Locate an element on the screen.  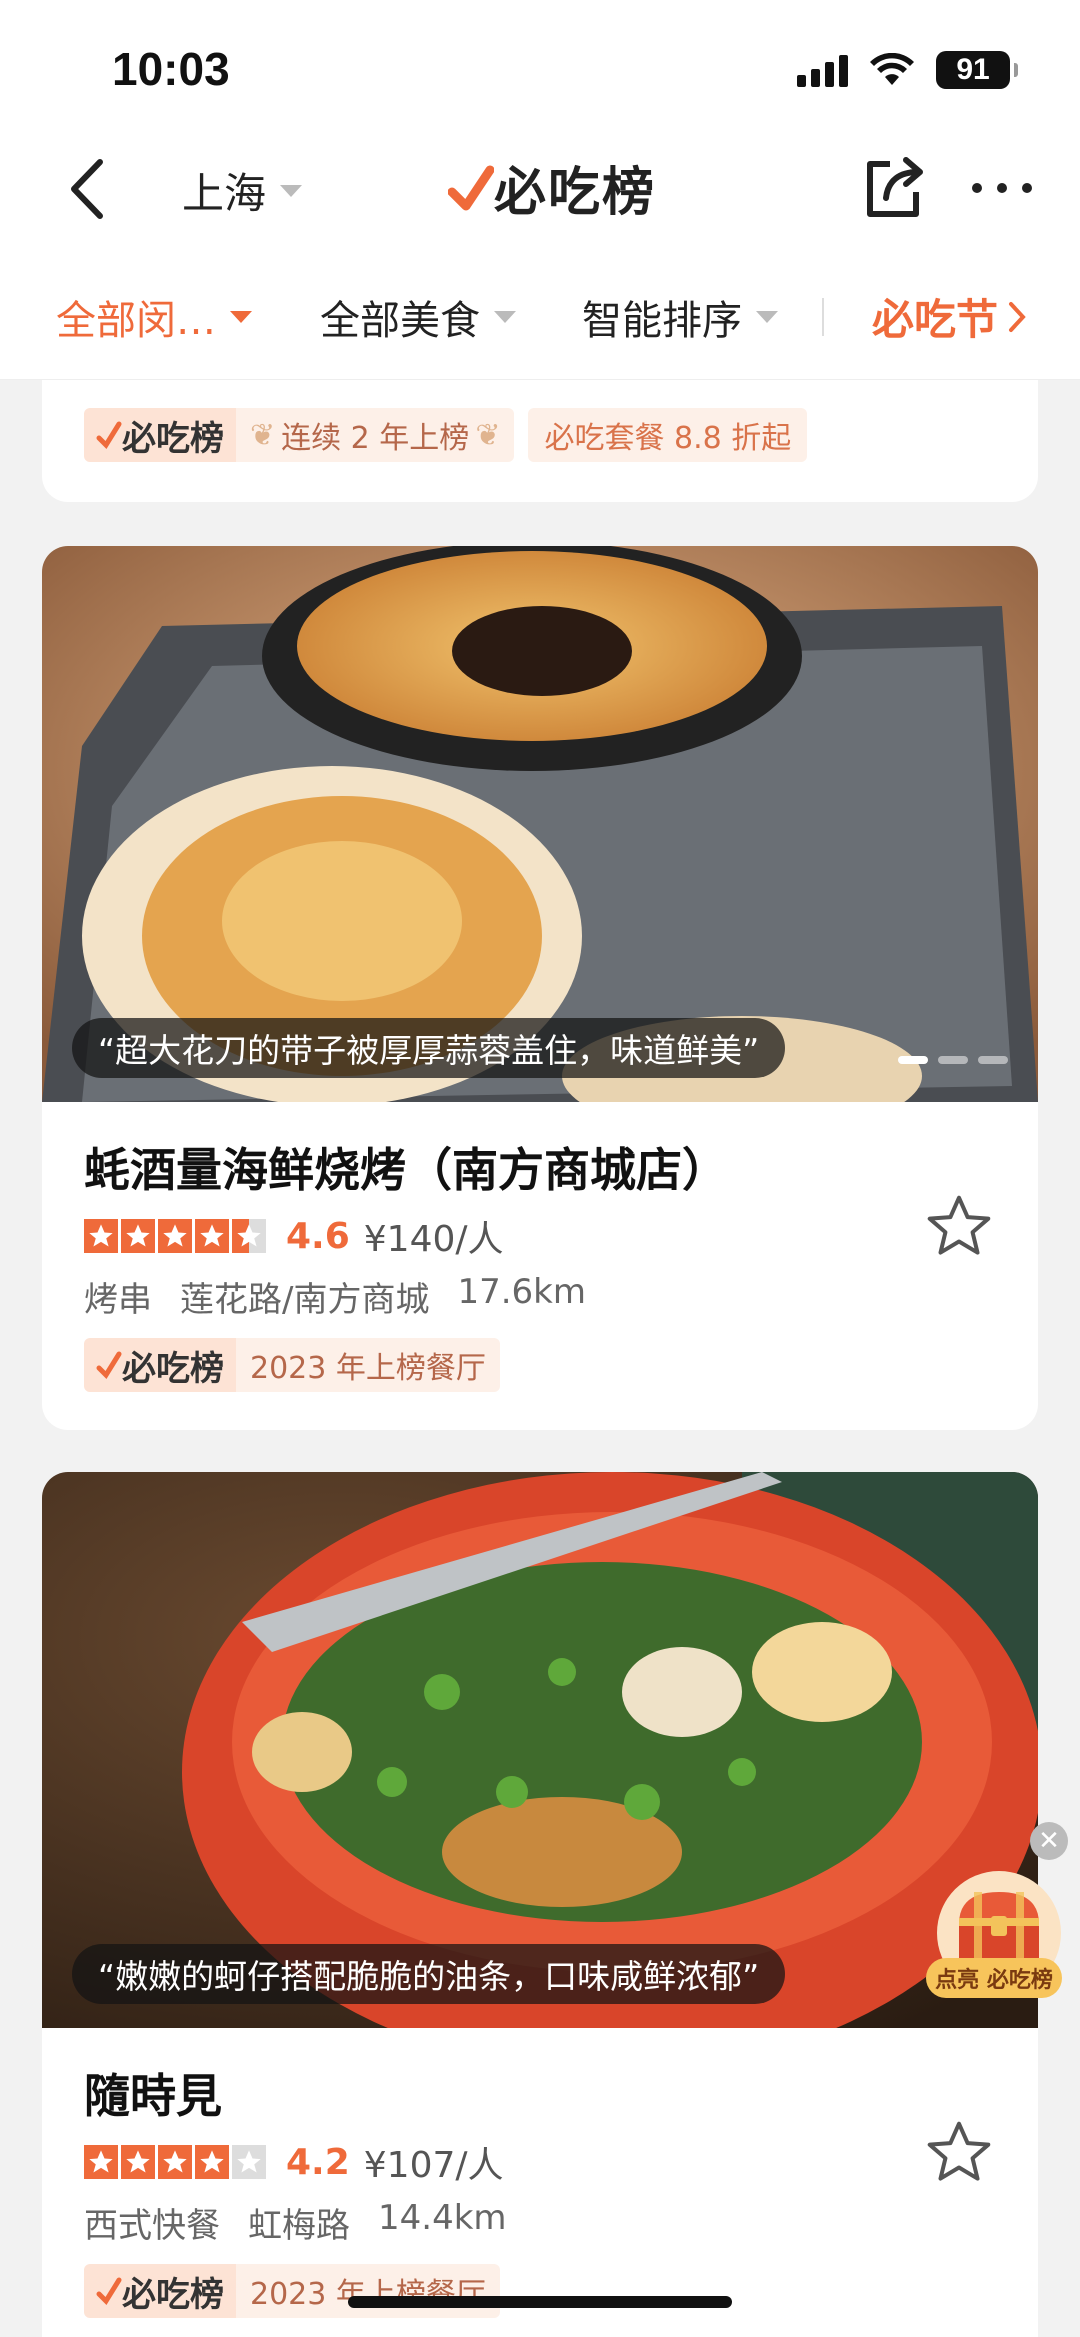
bichi-badge: 必吃榜 ❦ 连续 2 年上榜 ❦ is located at coordinates (299, 435).